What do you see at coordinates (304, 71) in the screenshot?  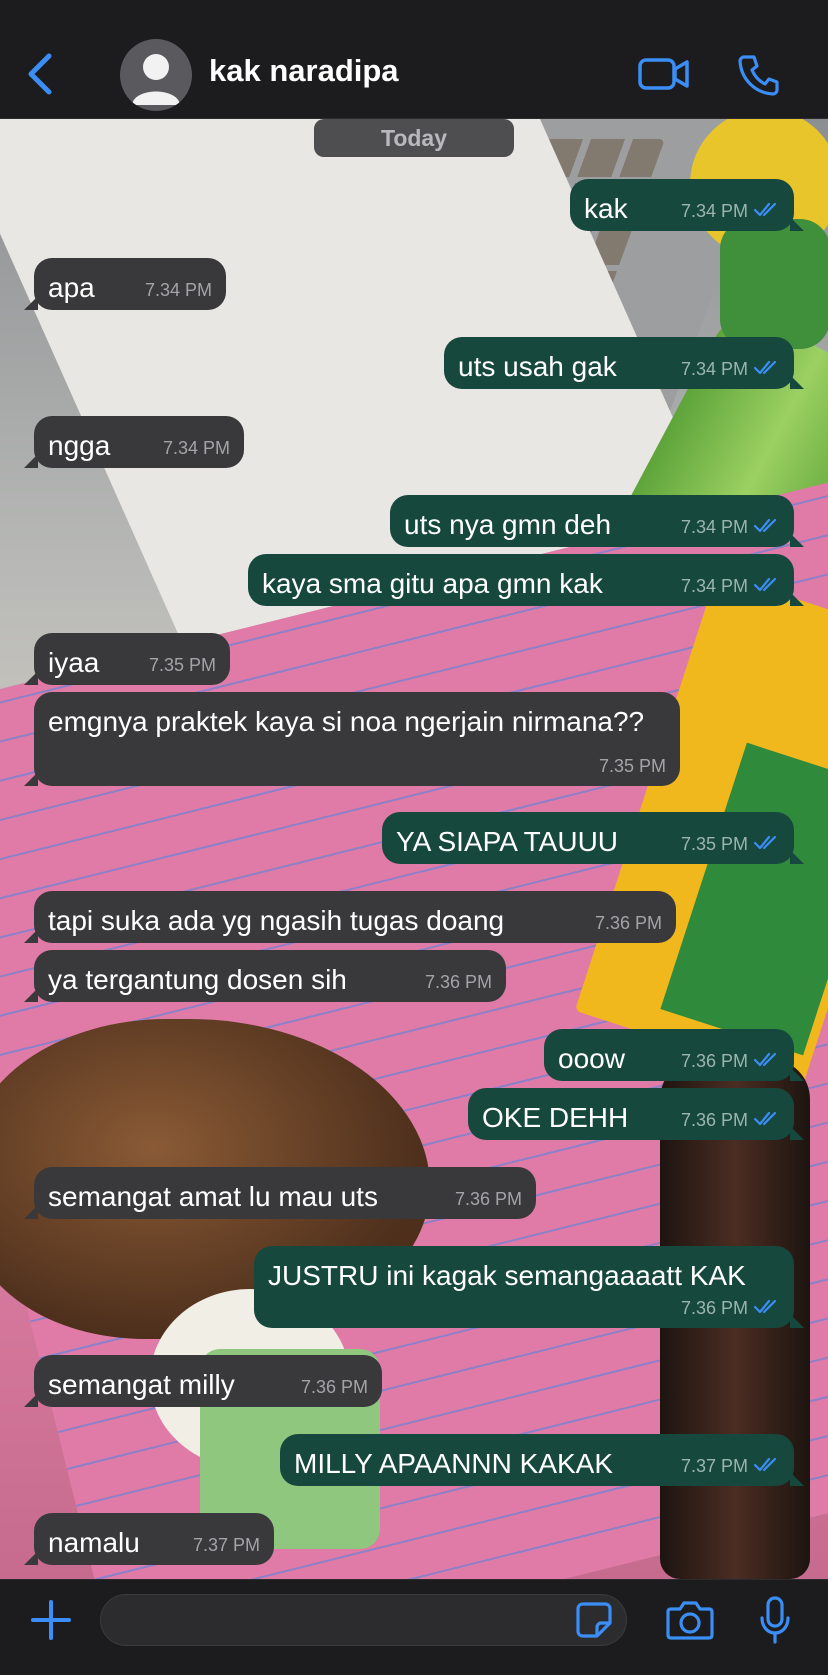 I see `contact-name: kak naradipa` at bounding box center [304, 71].